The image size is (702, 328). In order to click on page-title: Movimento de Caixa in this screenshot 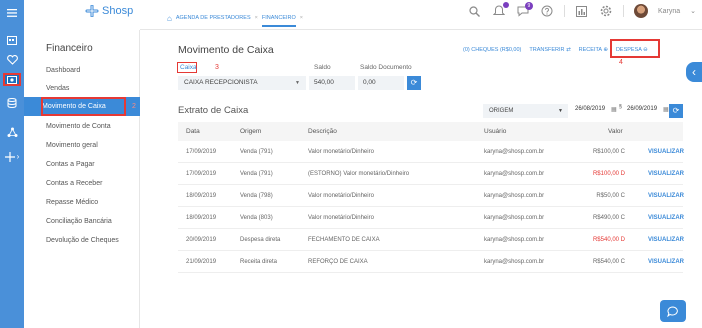, I will do `click(226, 50)`.